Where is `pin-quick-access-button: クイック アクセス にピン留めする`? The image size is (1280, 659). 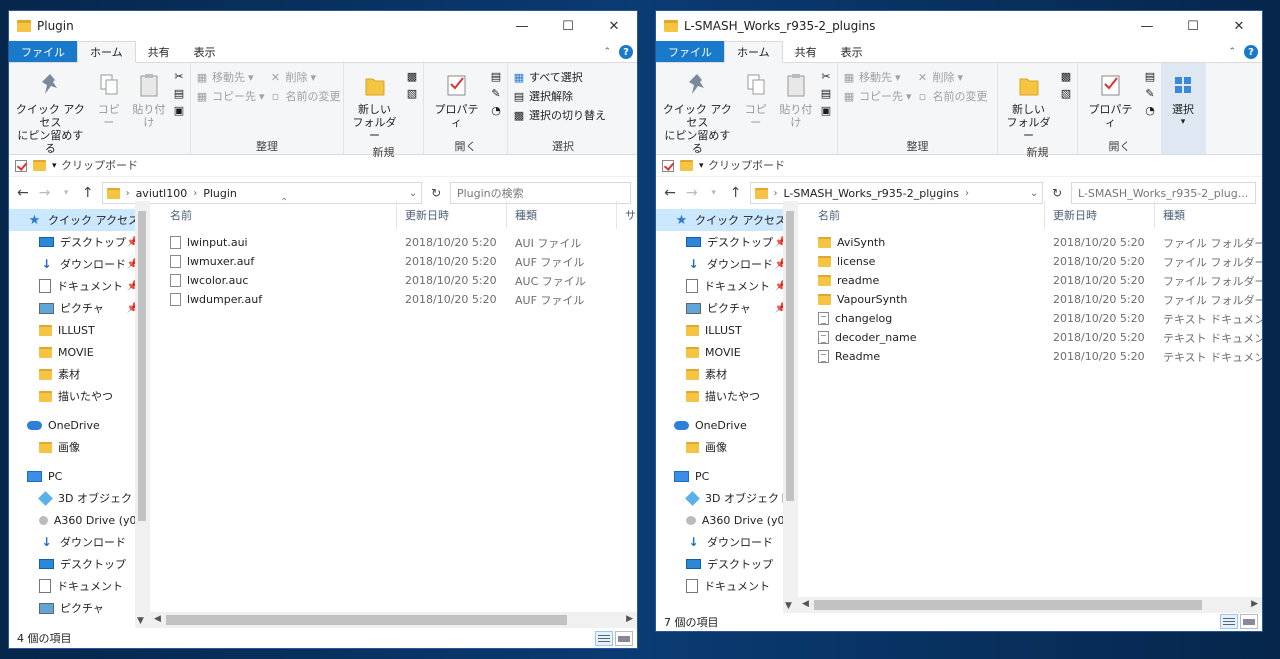 pin-quick-access-button: クイック アクセス にピン留めする is located at coordinates (50, 112).